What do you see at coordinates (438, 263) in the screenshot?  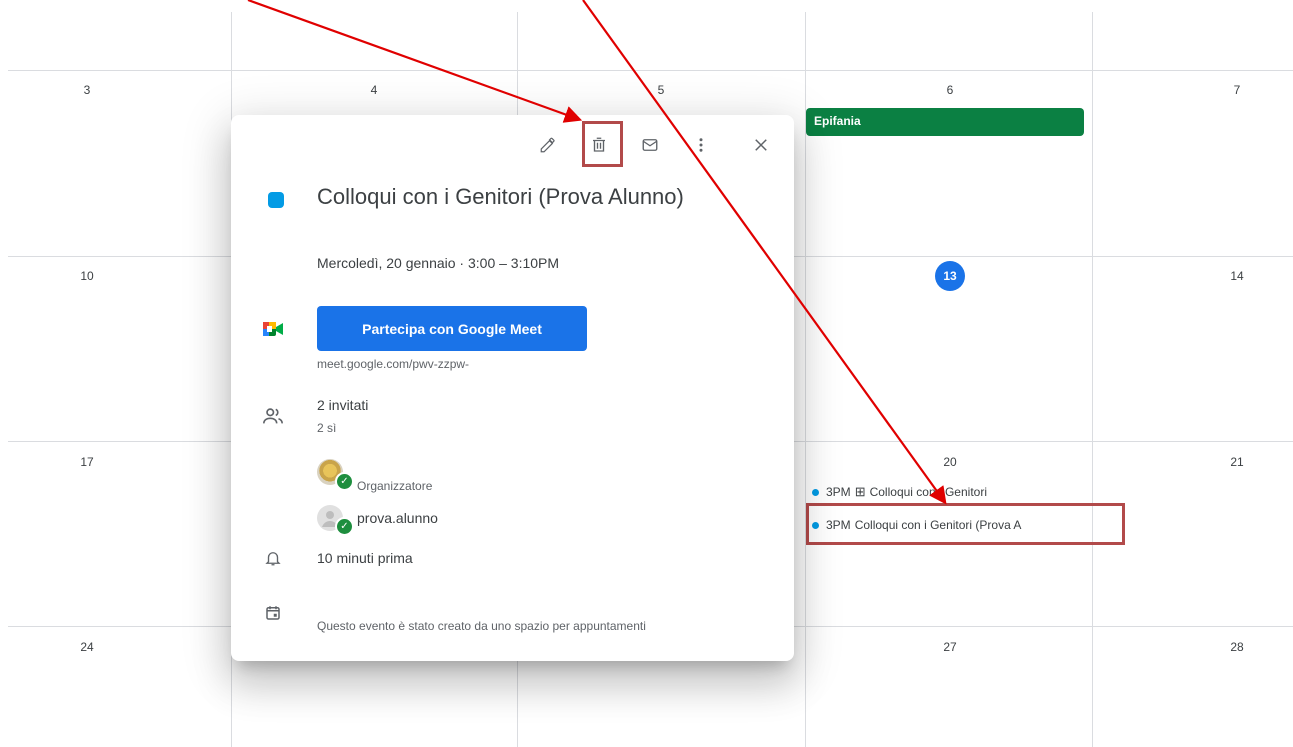 I see `event-datetime: Mercoledì, 20 gennaio · 3:00 – 3:10PM` at bounding box center [438, 263].